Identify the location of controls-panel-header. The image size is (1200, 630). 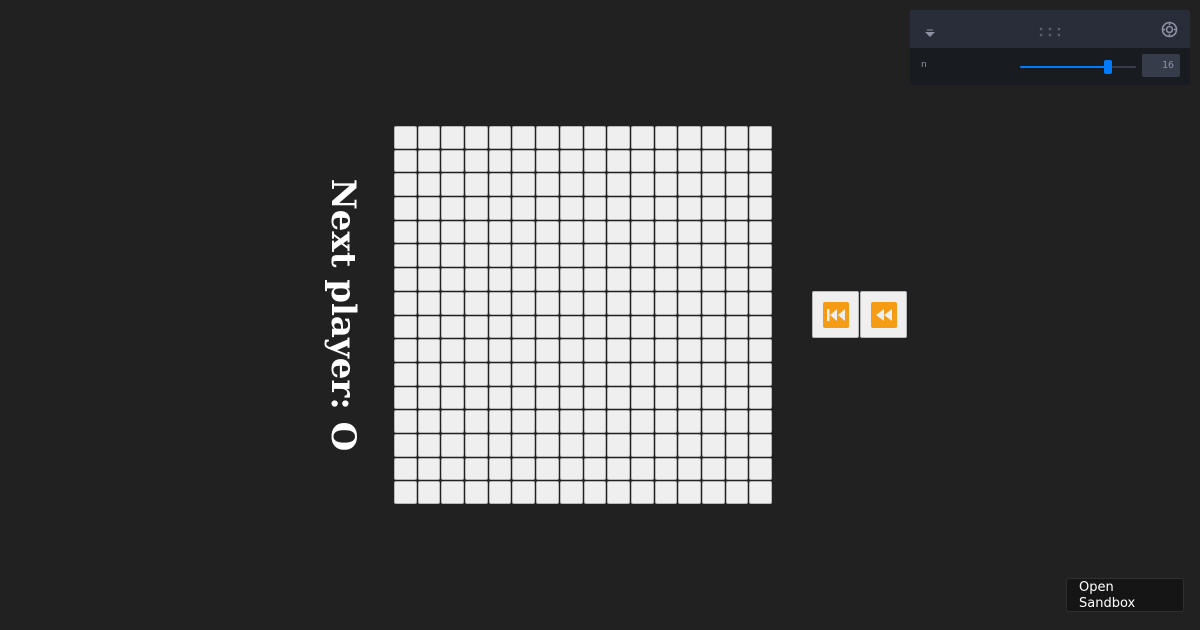
(1050, 29).